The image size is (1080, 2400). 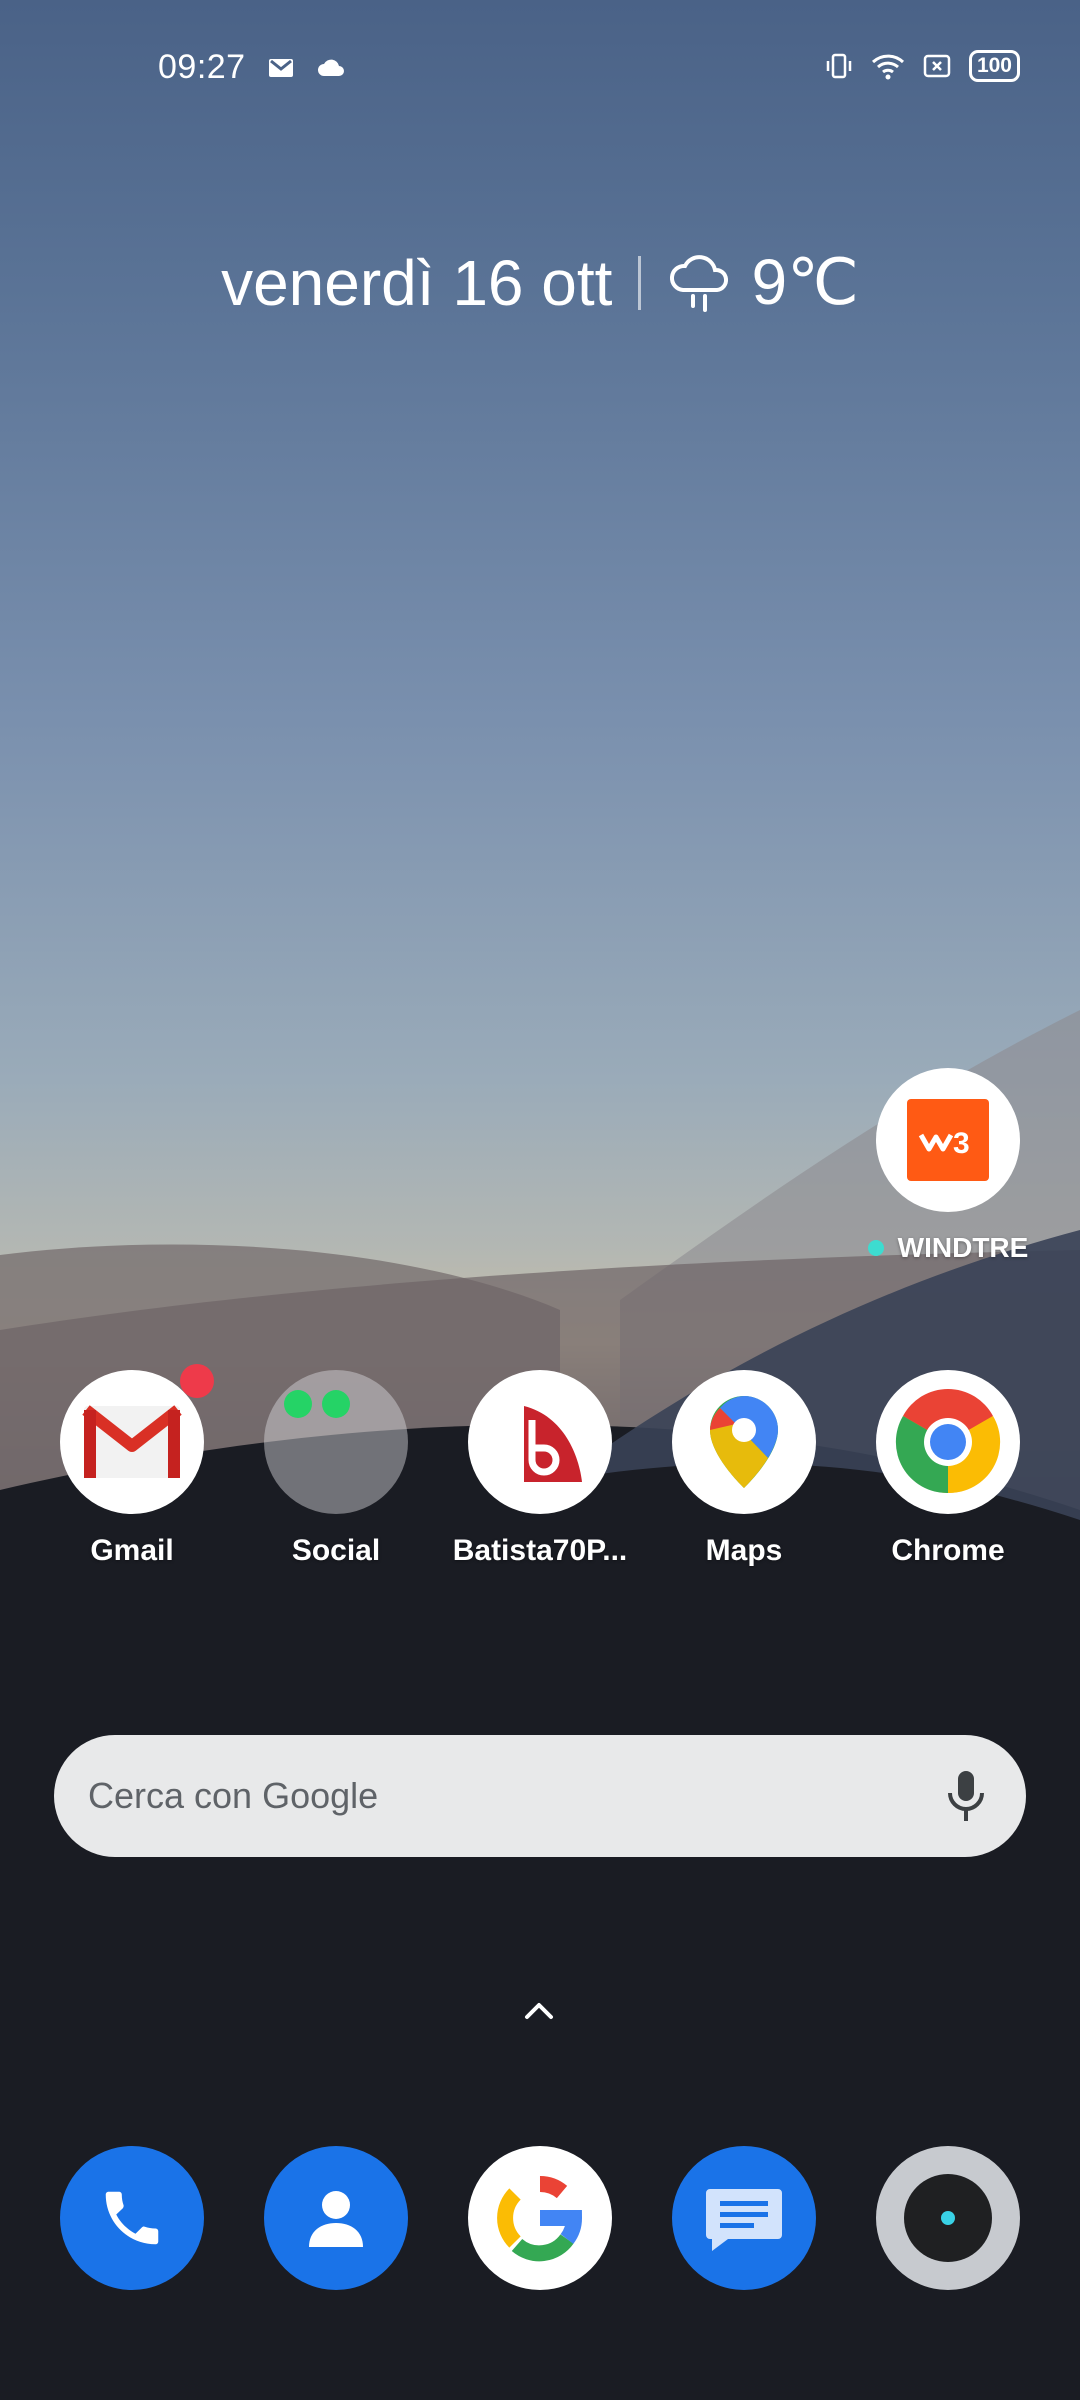 I want to click on app-windtre: 3 WINDTRE, so click(x=948, y=1166).